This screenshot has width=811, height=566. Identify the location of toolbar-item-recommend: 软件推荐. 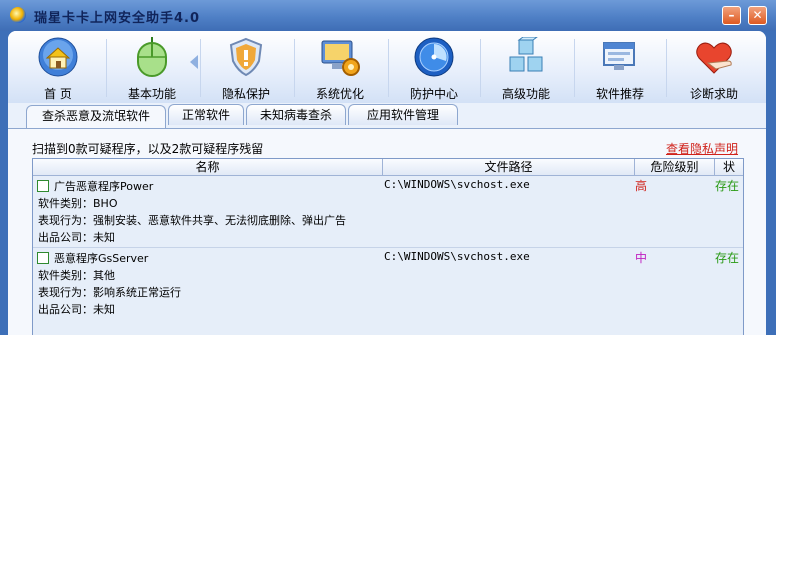
(620, 69).